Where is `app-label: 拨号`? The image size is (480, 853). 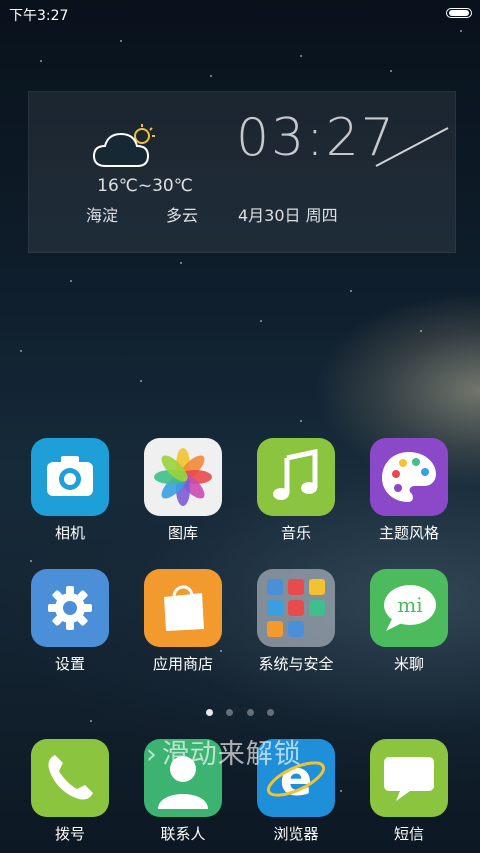 app-label: 拨号 is located at coordinates (69, 834).